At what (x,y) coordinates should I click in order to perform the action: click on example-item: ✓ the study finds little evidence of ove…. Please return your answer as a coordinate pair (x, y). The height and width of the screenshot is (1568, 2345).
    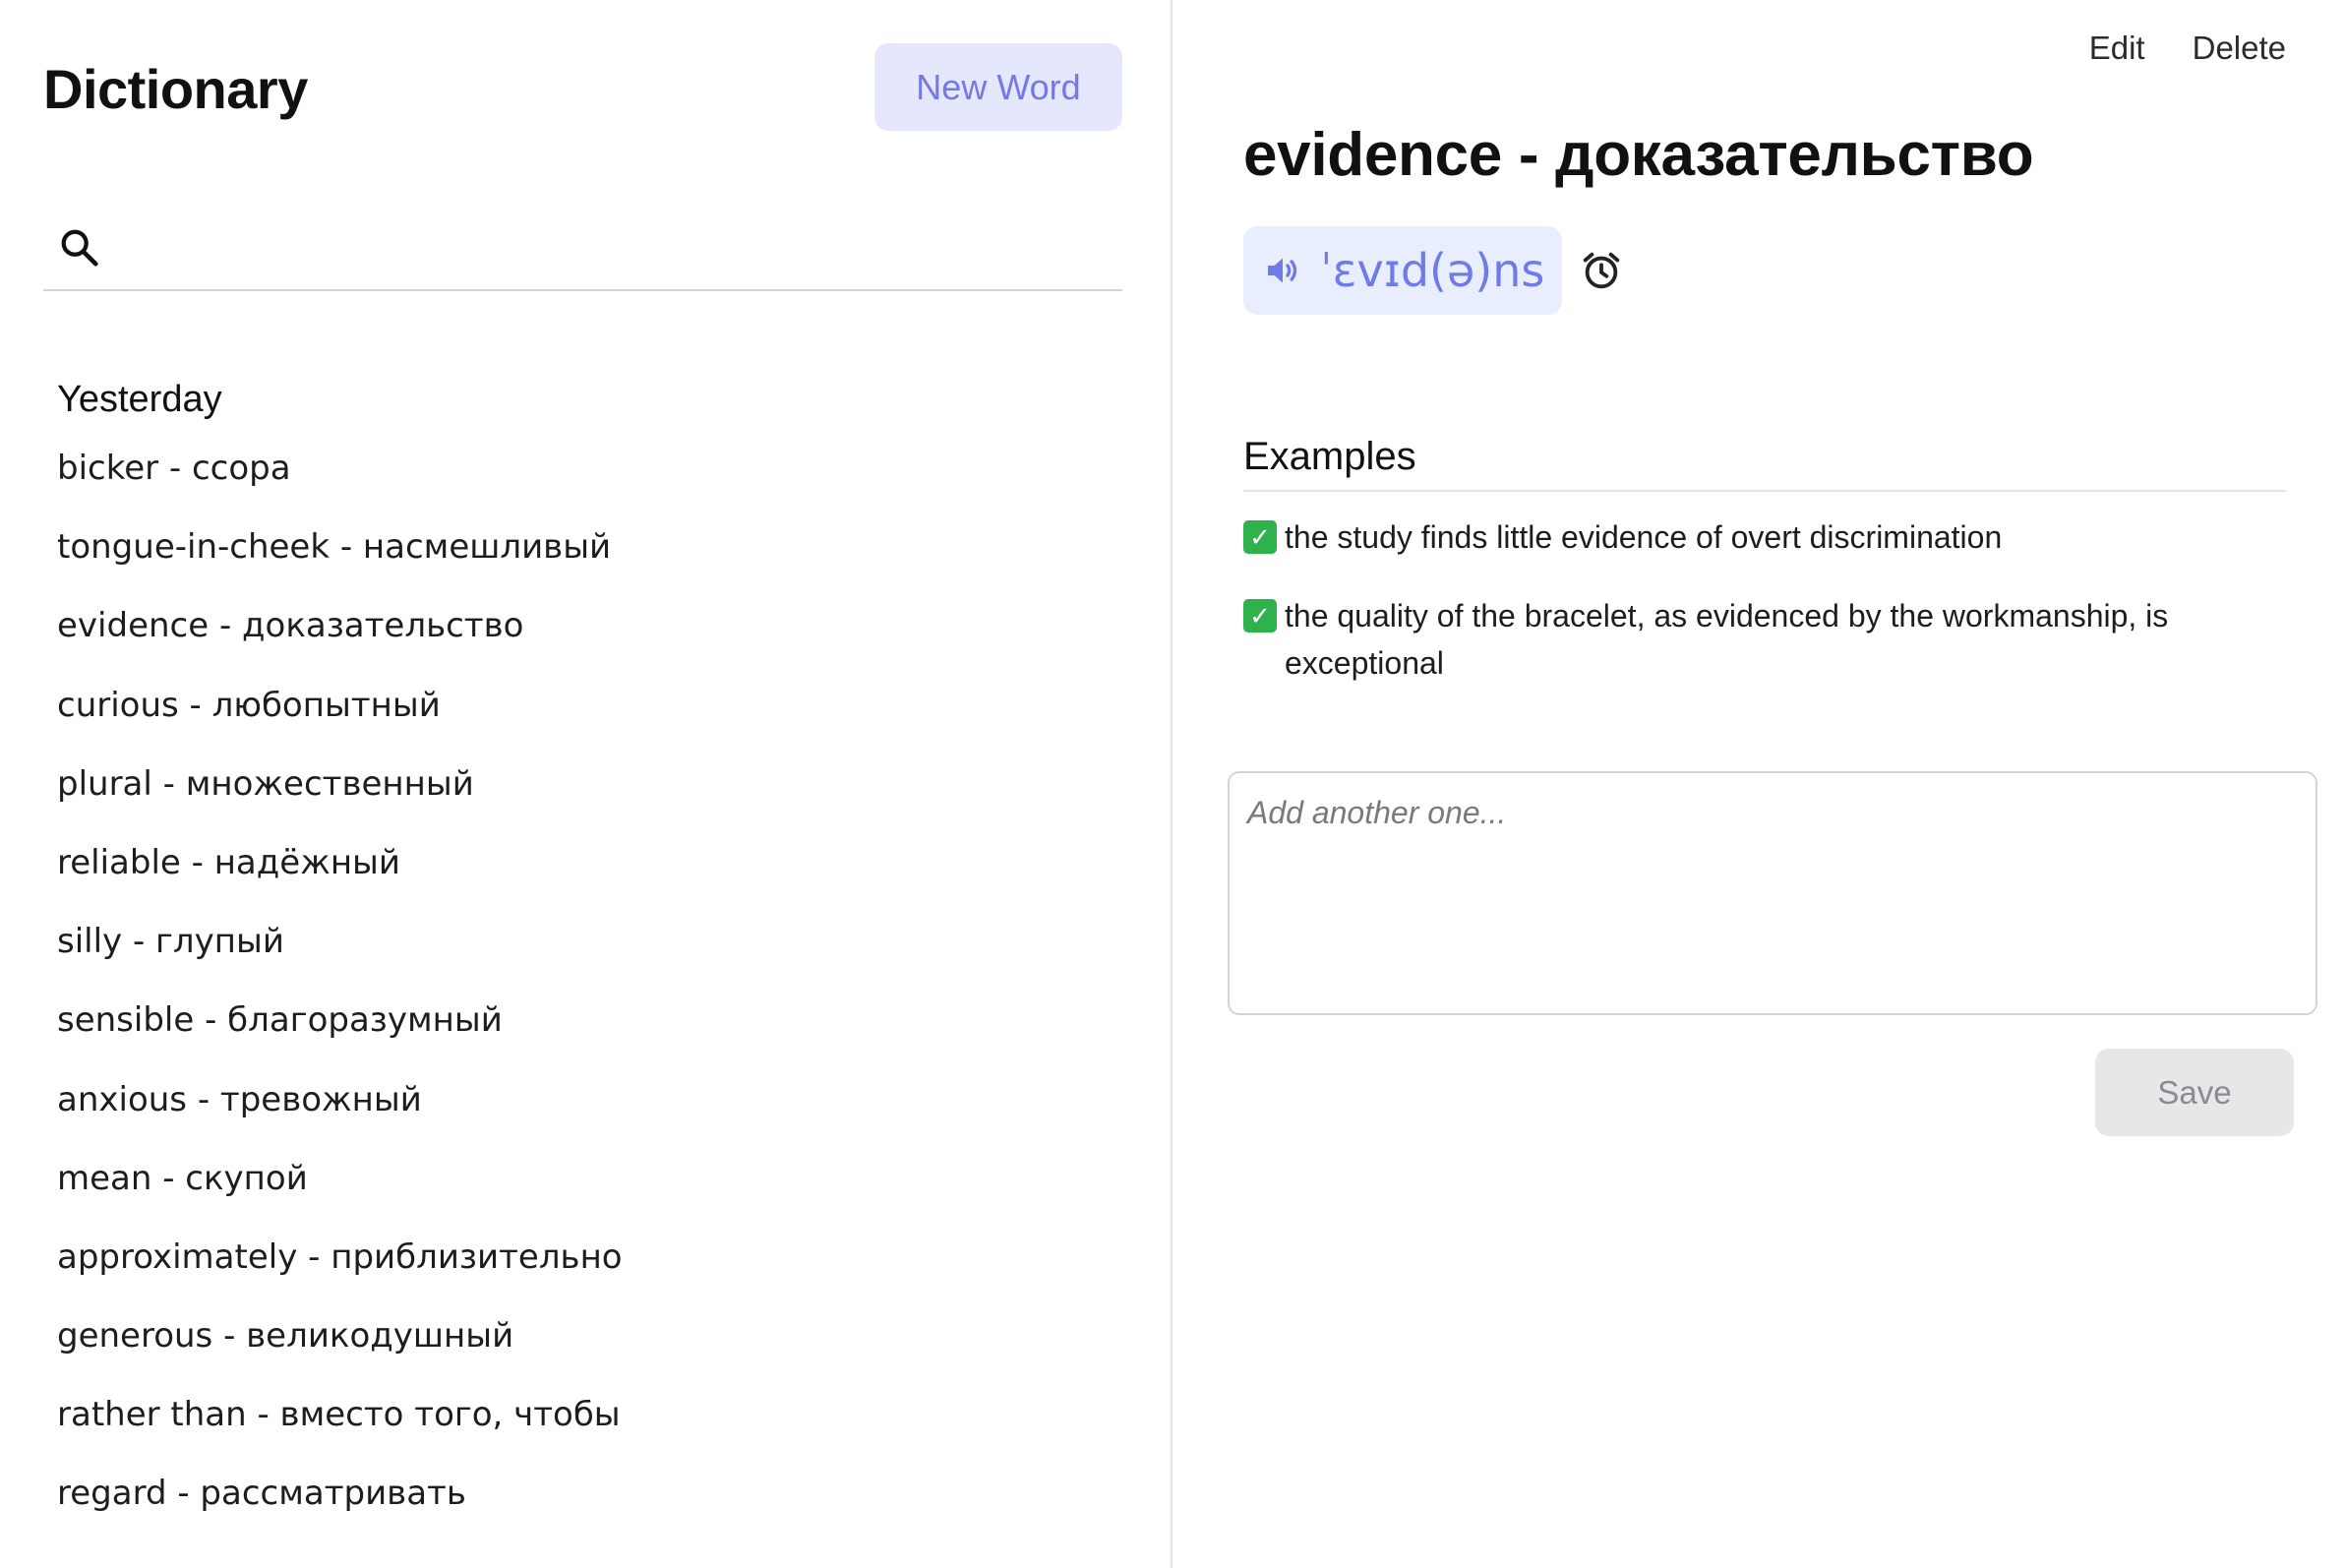
    Looking at the image, I should click on (1764, 537).